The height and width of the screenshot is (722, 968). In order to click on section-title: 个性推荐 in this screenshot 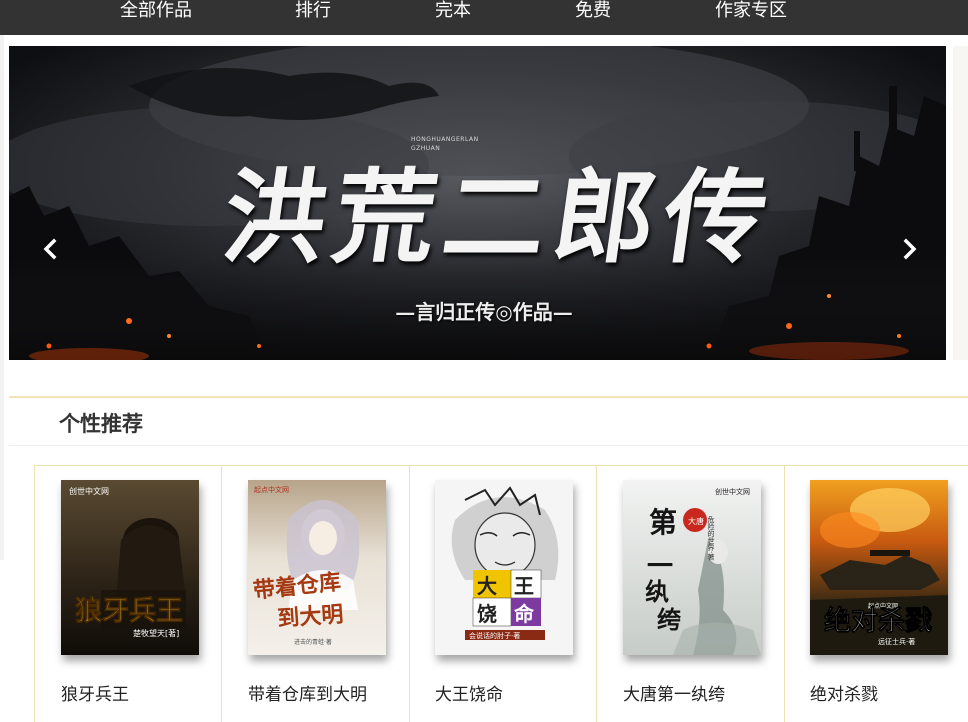, I will do `click(101, 424)`.